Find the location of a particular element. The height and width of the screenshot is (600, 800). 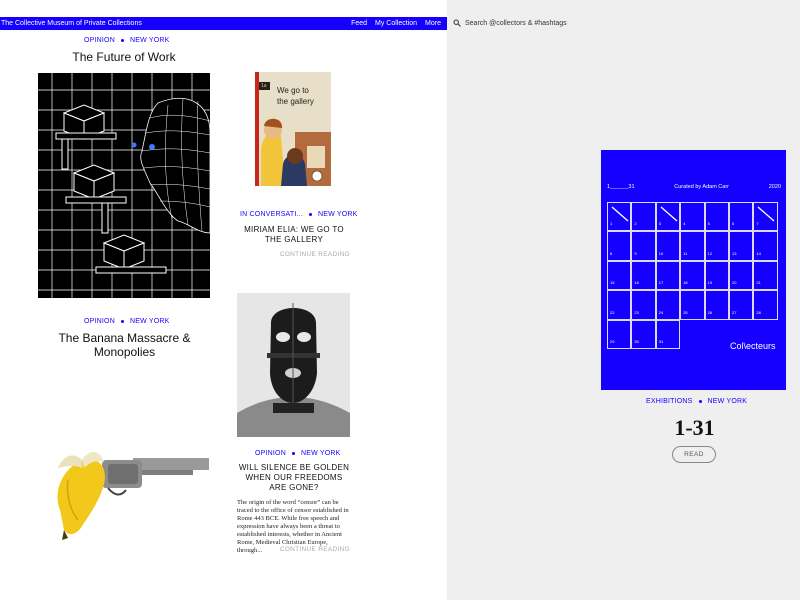

calendar-day-number: 2 is located at coordinates (635, 224).